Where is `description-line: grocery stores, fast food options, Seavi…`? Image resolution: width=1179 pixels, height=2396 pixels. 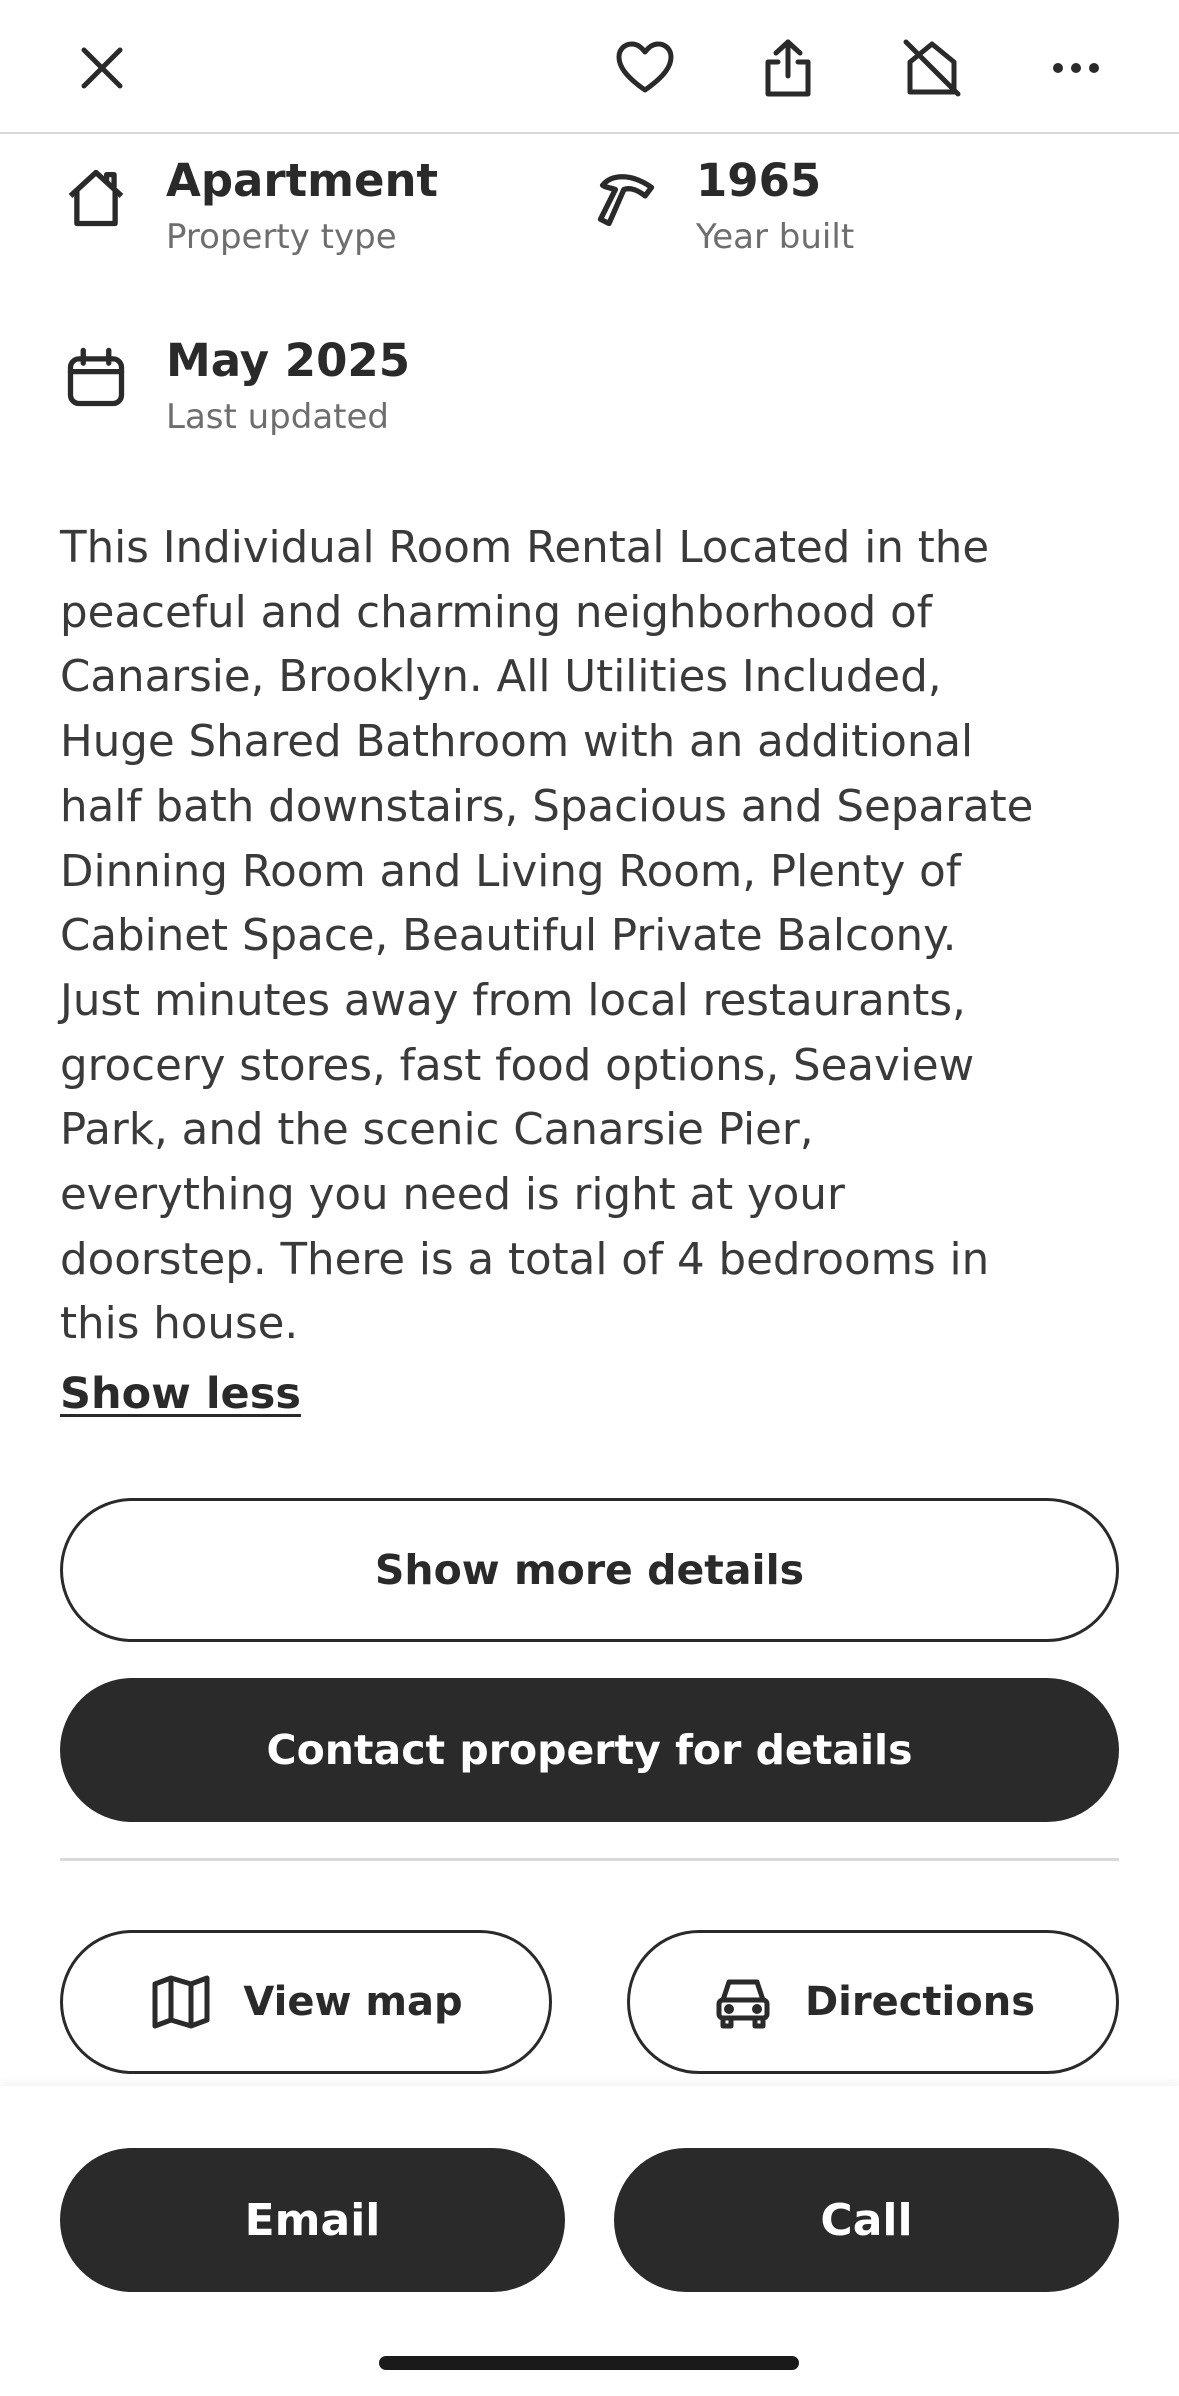 description-line: grocery stores, fast food options, Seavi… is located at coordinates (517, 1065).